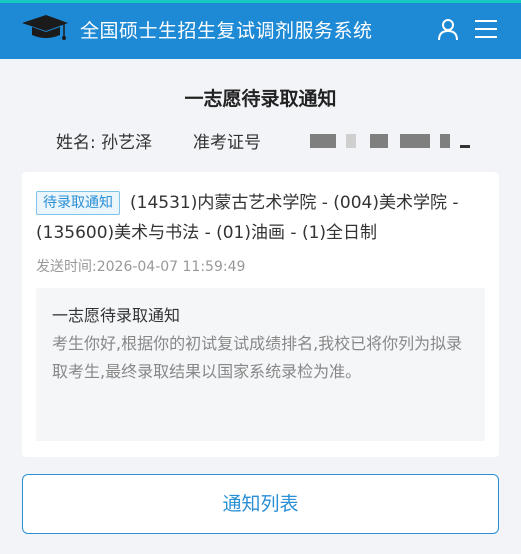 The height and width of the screenshot is (554, 521). Describe the element at coordinates (448, 29) in the screenshot. I see `user-icon` at that location.